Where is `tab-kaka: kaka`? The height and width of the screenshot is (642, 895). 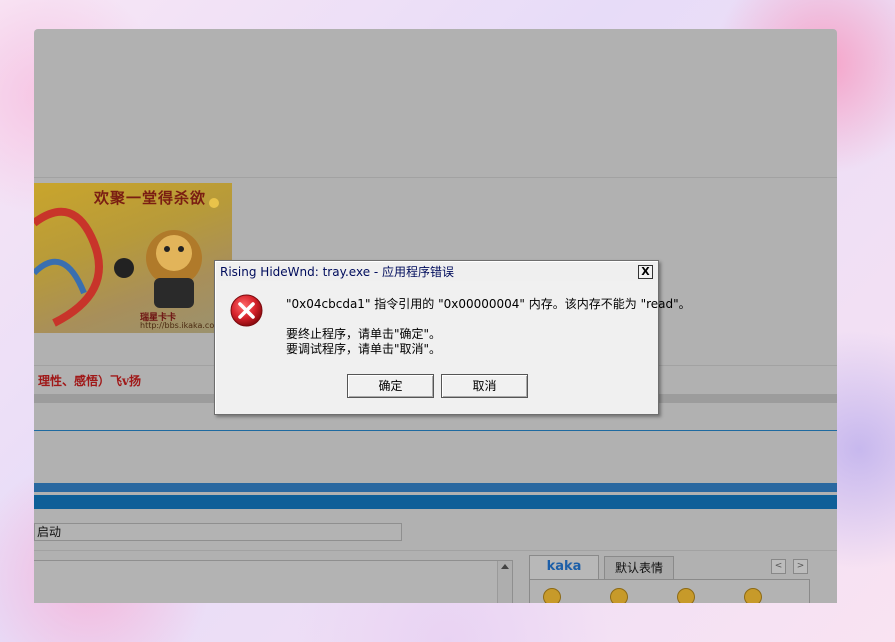 tab-kaka: kaka is located at coordinates (564, 567).